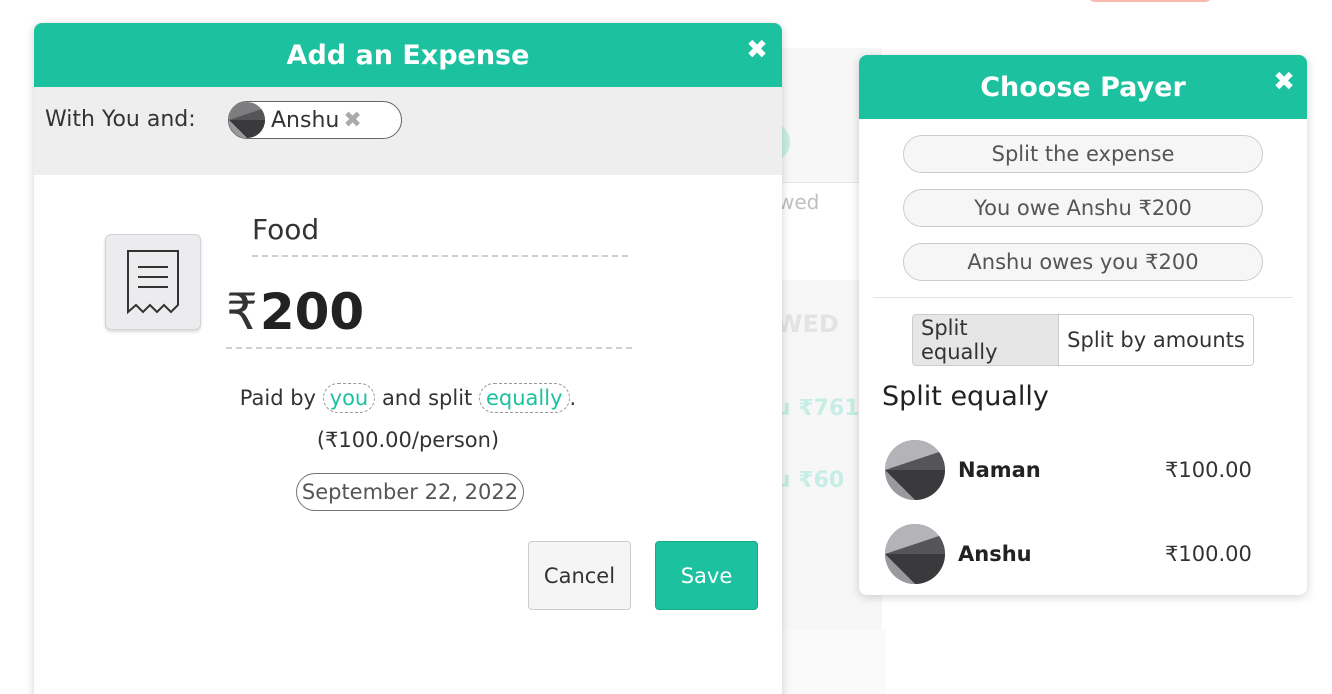 The image size is (1332, 694). Describe the element at coordinates (408, 440) in the screenshot. I see `per-person-text: (₹100.00/person)` at that location.